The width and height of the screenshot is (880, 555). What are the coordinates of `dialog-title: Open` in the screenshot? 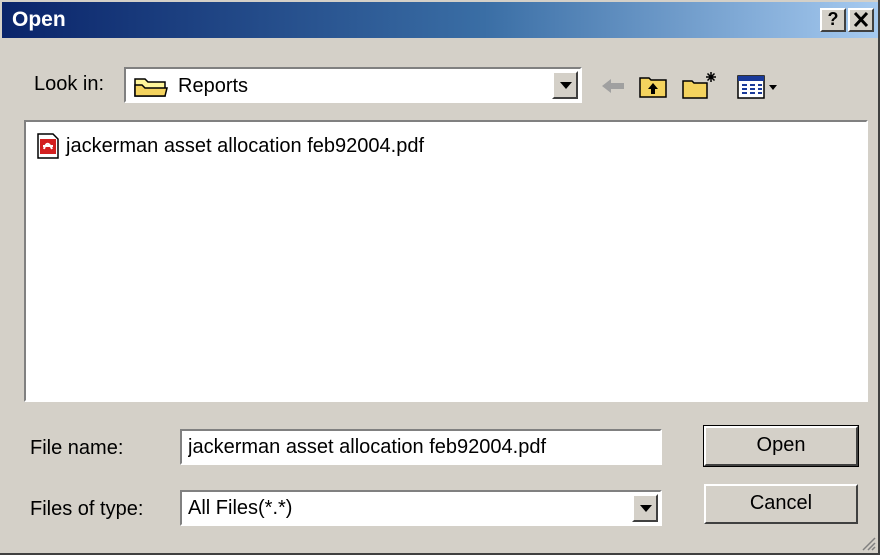 It's located at (39, 19).